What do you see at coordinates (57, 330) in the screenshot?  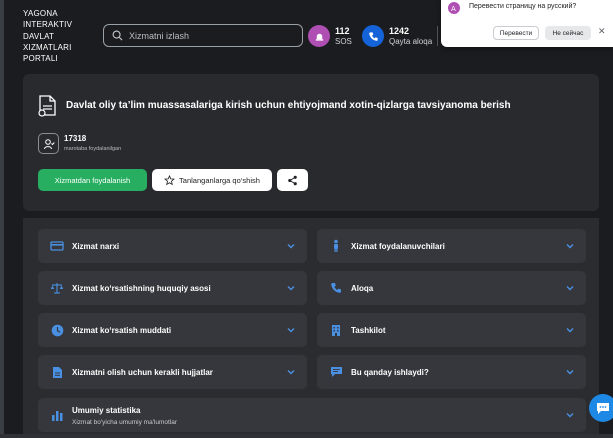 I see `clock-icon` at bounding box center [57, 330].